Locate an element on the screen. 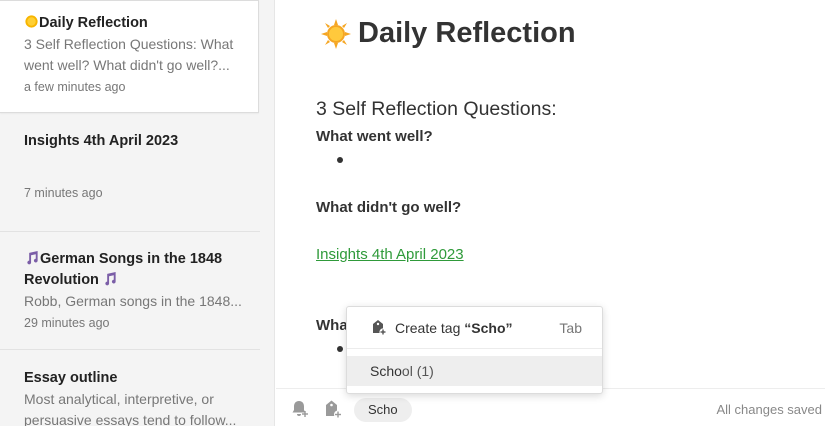 The height and width of the screenshot is (426, 825). question-what-didnt-go-well: What didn't go well? is located at coordinates (389, 207).